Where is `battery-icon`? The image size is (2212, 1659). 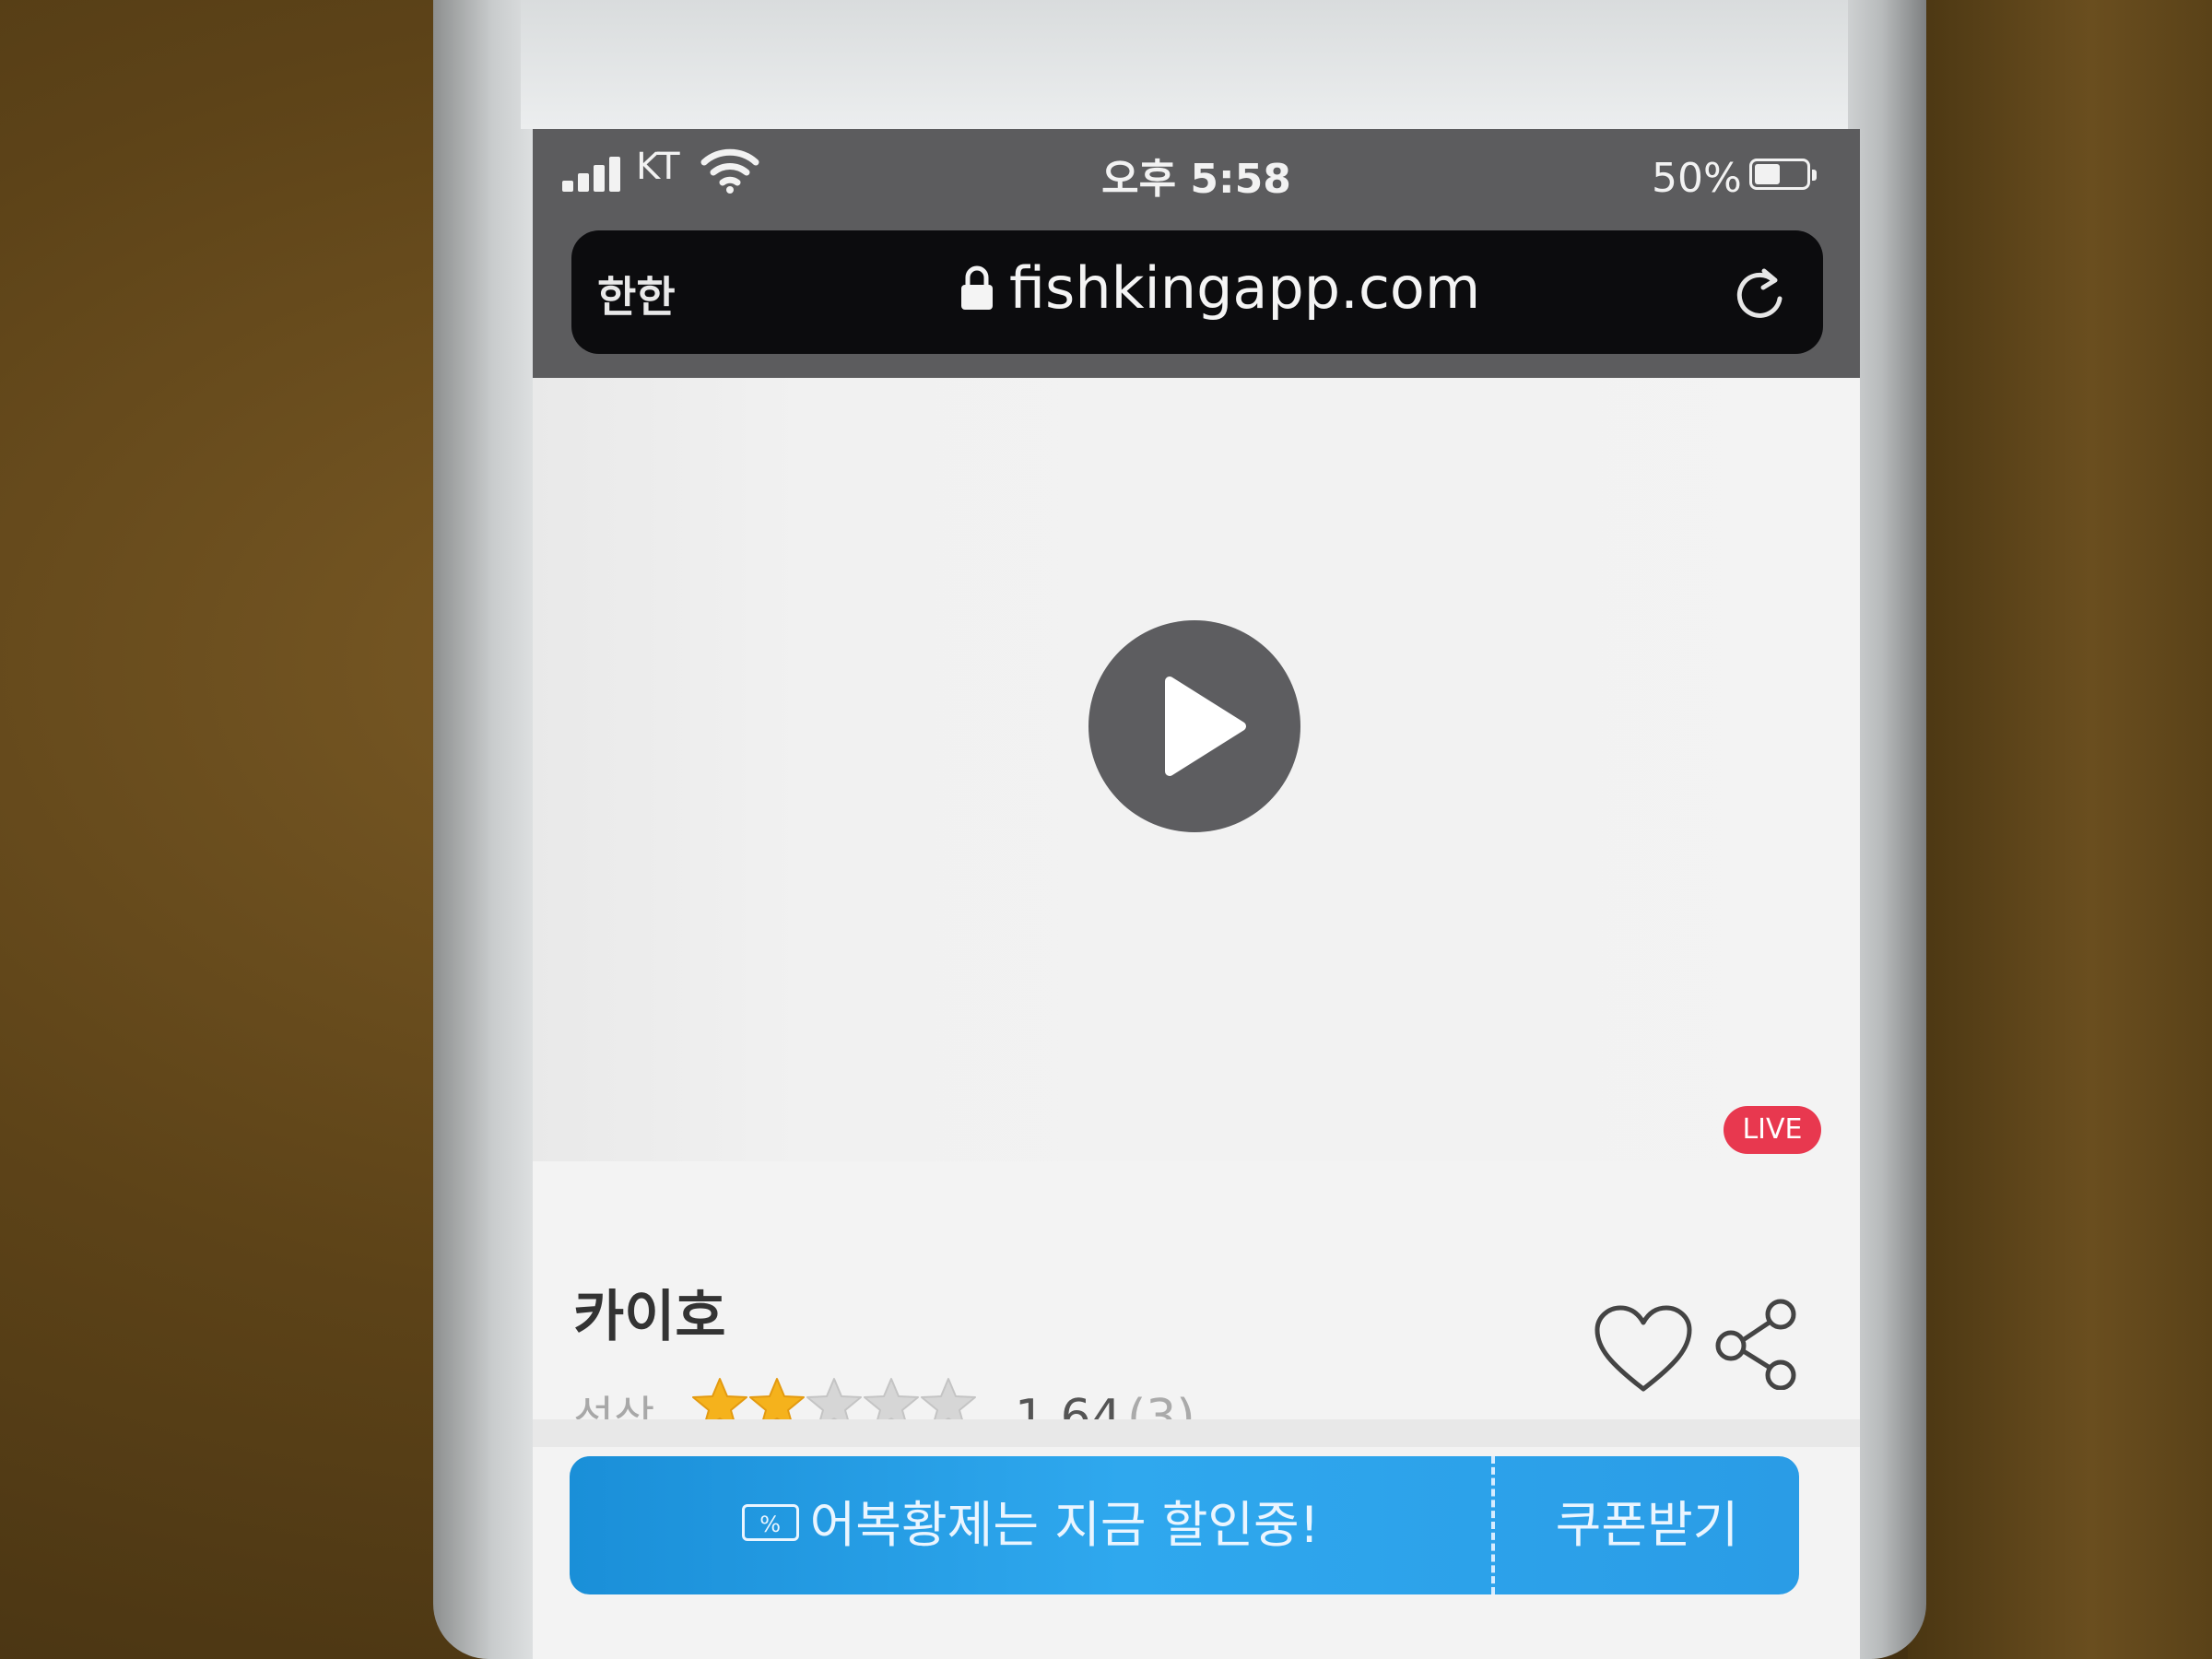 battery-icon is located at coordinates (1783, 174).